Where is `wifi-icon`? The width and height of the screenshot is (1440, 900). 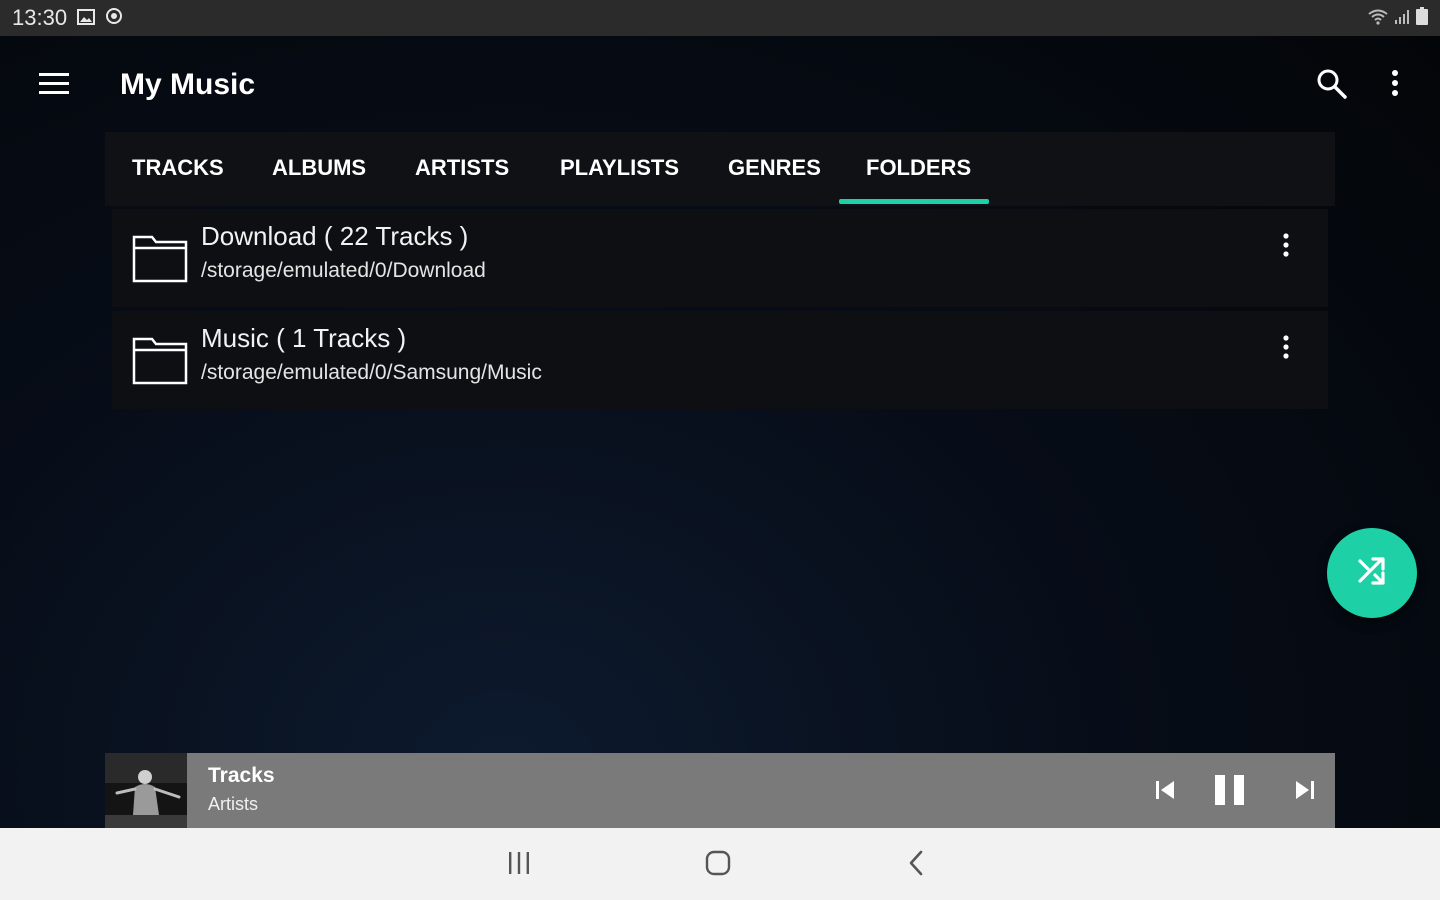
wifi-icon is located at coordinates (1378, 18).